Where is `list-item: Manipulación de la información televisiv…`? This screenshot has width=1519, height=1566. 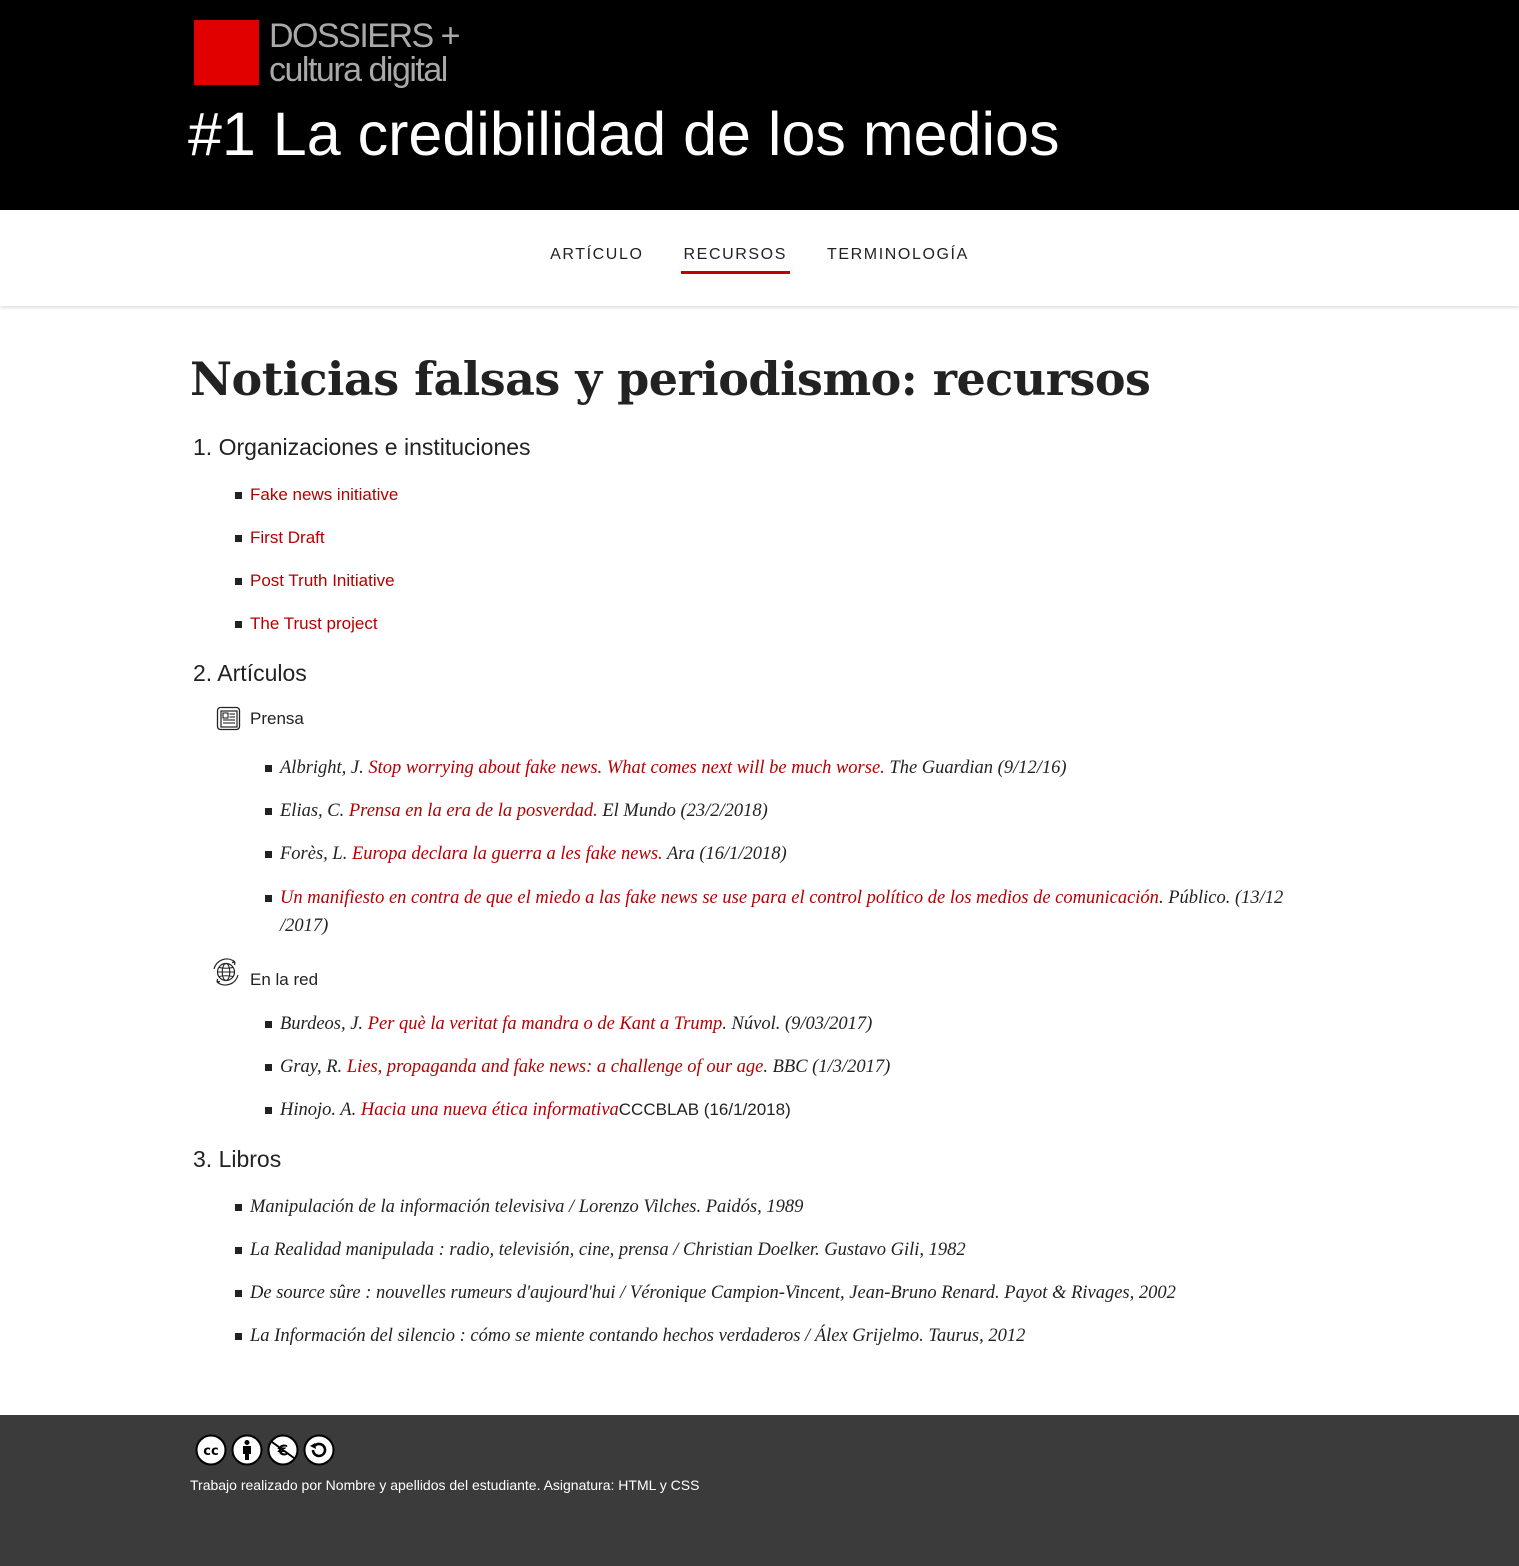
list-item: Manipulación de la información televisiv… is located at coordinates (519, 1207).